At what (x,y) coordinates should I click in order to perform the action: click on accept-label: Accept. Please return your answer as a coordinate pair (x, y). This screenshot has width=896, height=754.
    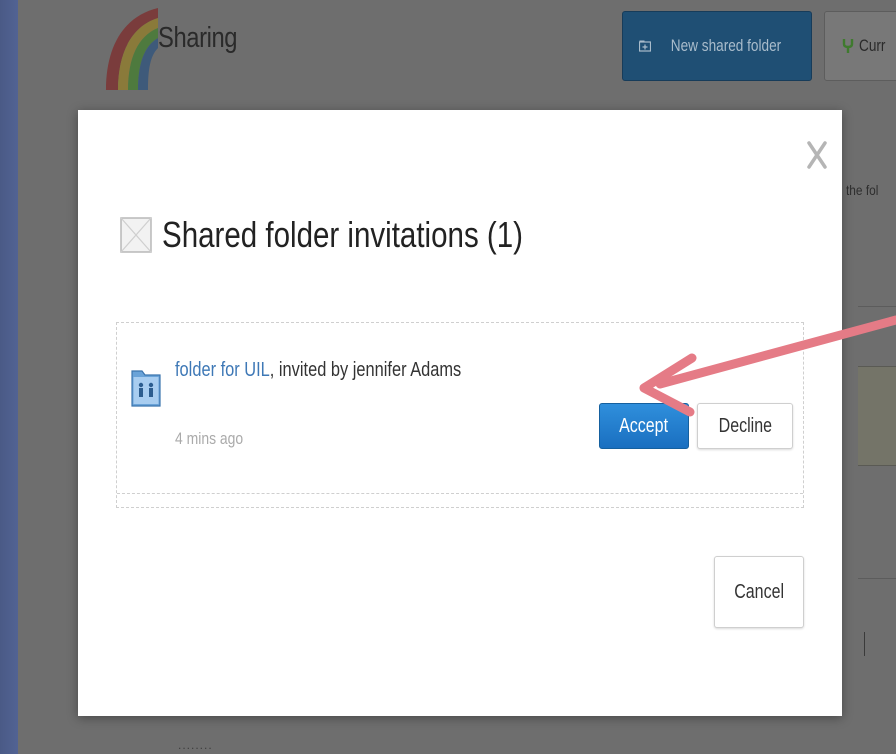
    Looking at the image, I should click on (644, 425).